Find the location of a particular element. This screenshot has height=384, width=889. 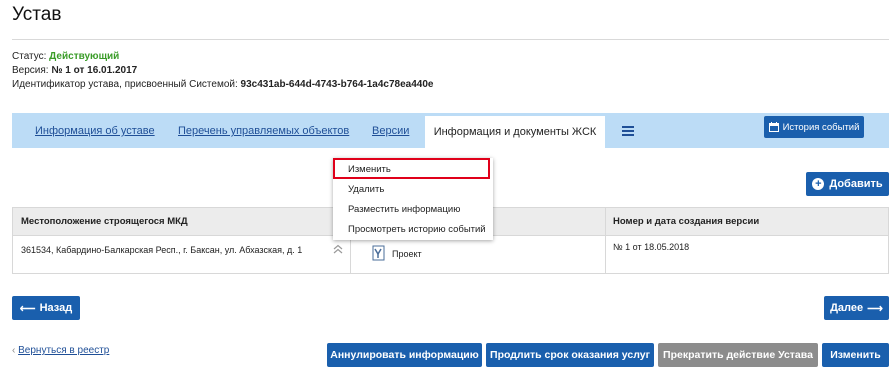

tab-managed-objects: Перечень управляемых объектов is located at coordinates (263, 131).